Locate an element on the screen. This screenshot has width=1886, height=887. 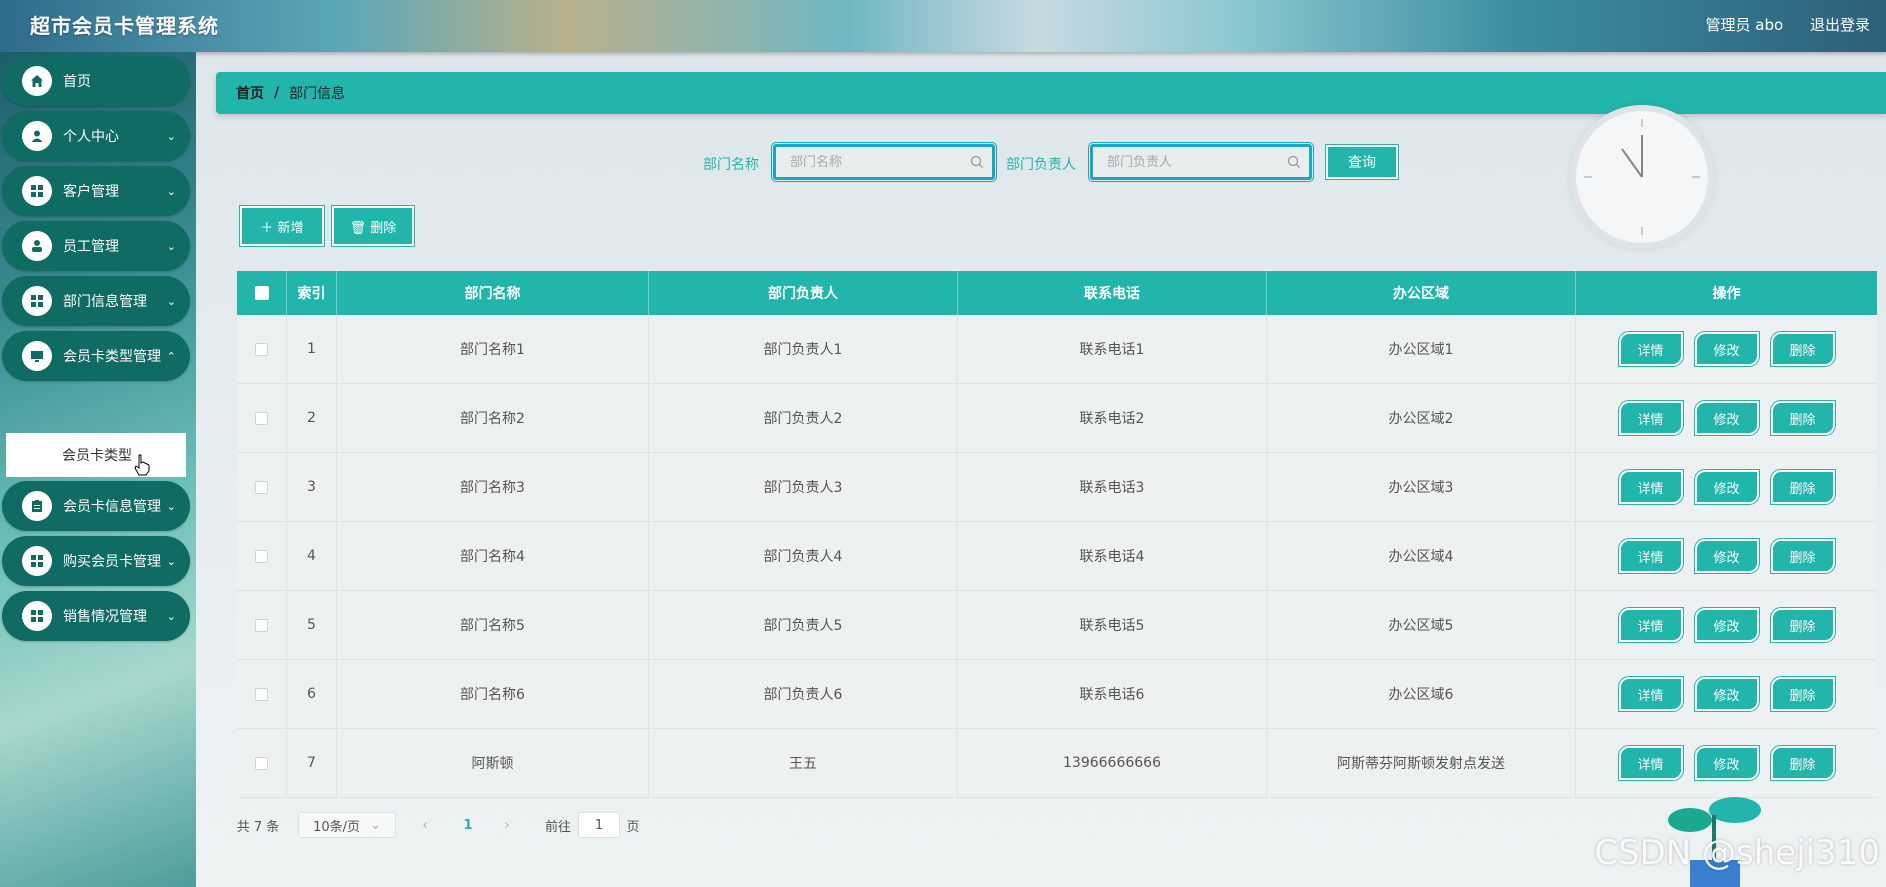
monitor-icon is located at coordinates (37, 356).